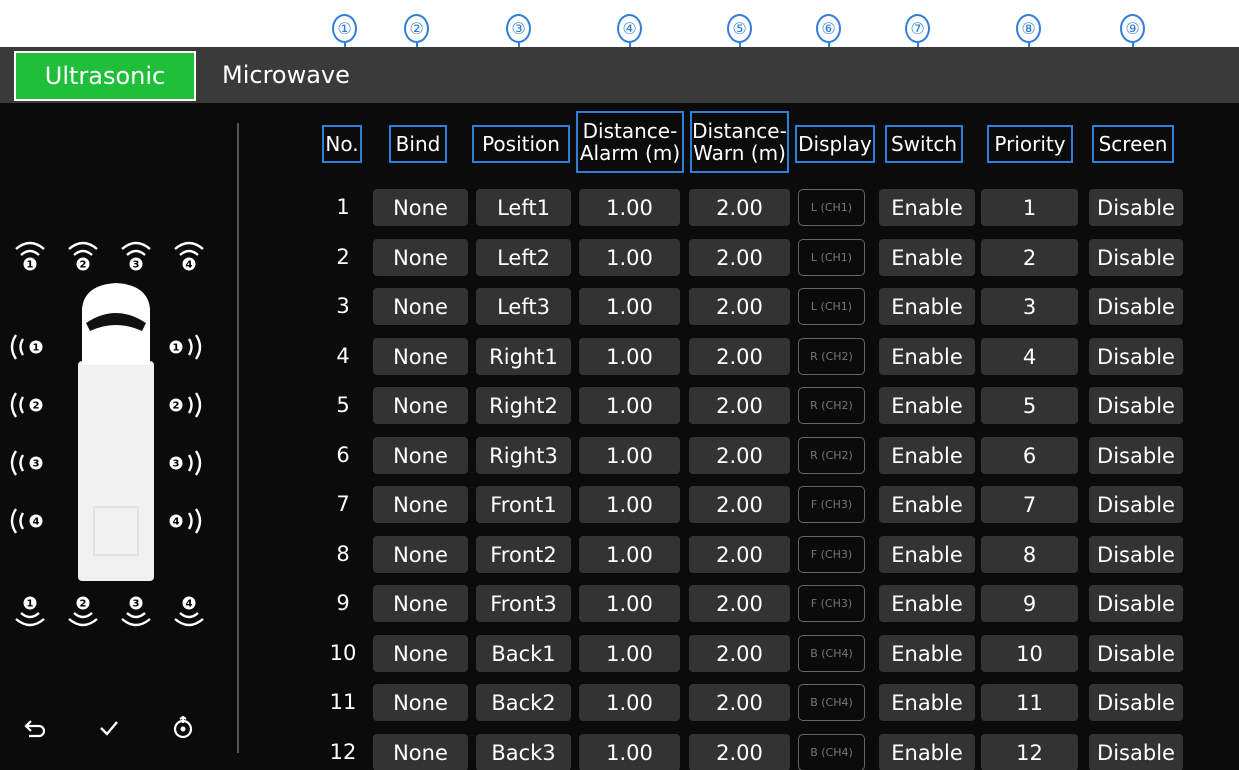 This screenshot has width=1239, height=770. Describe the element at coordinates (1029, 504) in the screenshot. I see `priority-cell: 7` at that location.